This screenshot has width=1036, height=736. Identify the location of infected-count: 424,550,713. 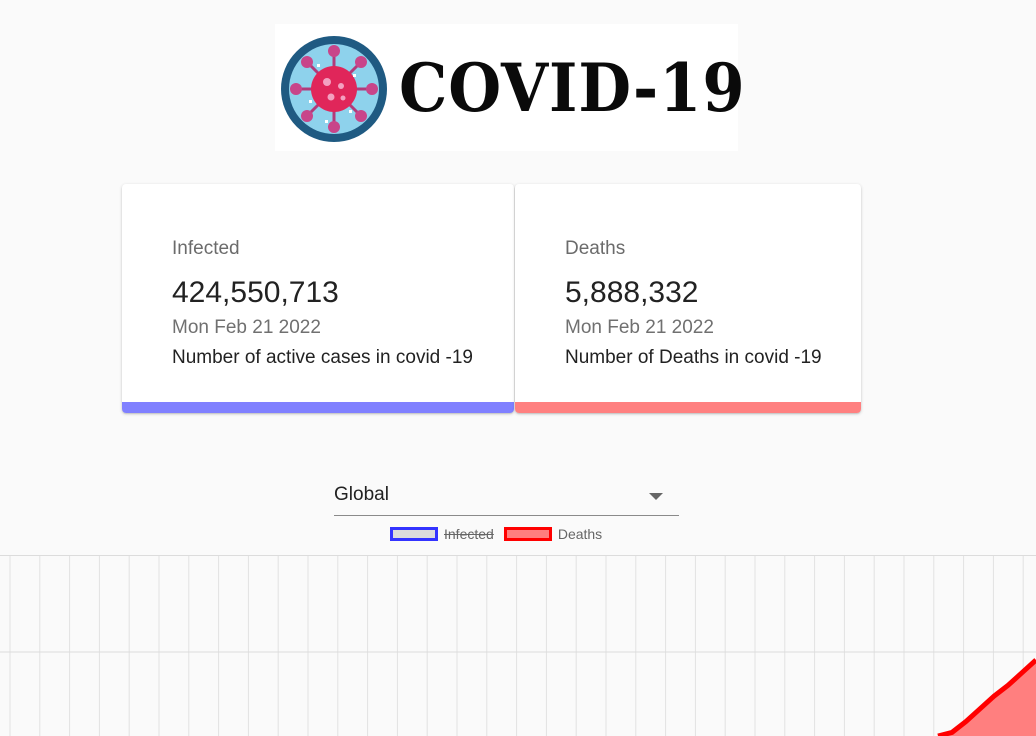
(255, 292).